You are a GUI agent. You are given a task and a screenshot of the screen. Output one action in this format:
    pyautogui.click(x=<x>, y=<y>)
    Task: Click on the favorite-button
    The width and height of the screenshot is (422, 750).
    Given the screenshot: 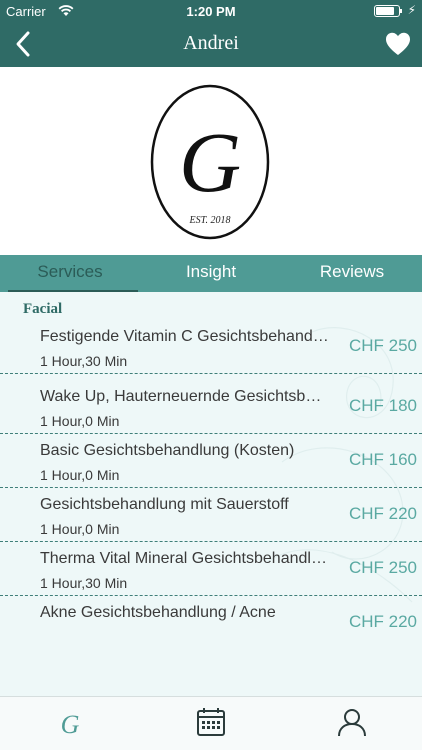 What is the action you would take?
    pyautogui.click(x=398, y=44)
    